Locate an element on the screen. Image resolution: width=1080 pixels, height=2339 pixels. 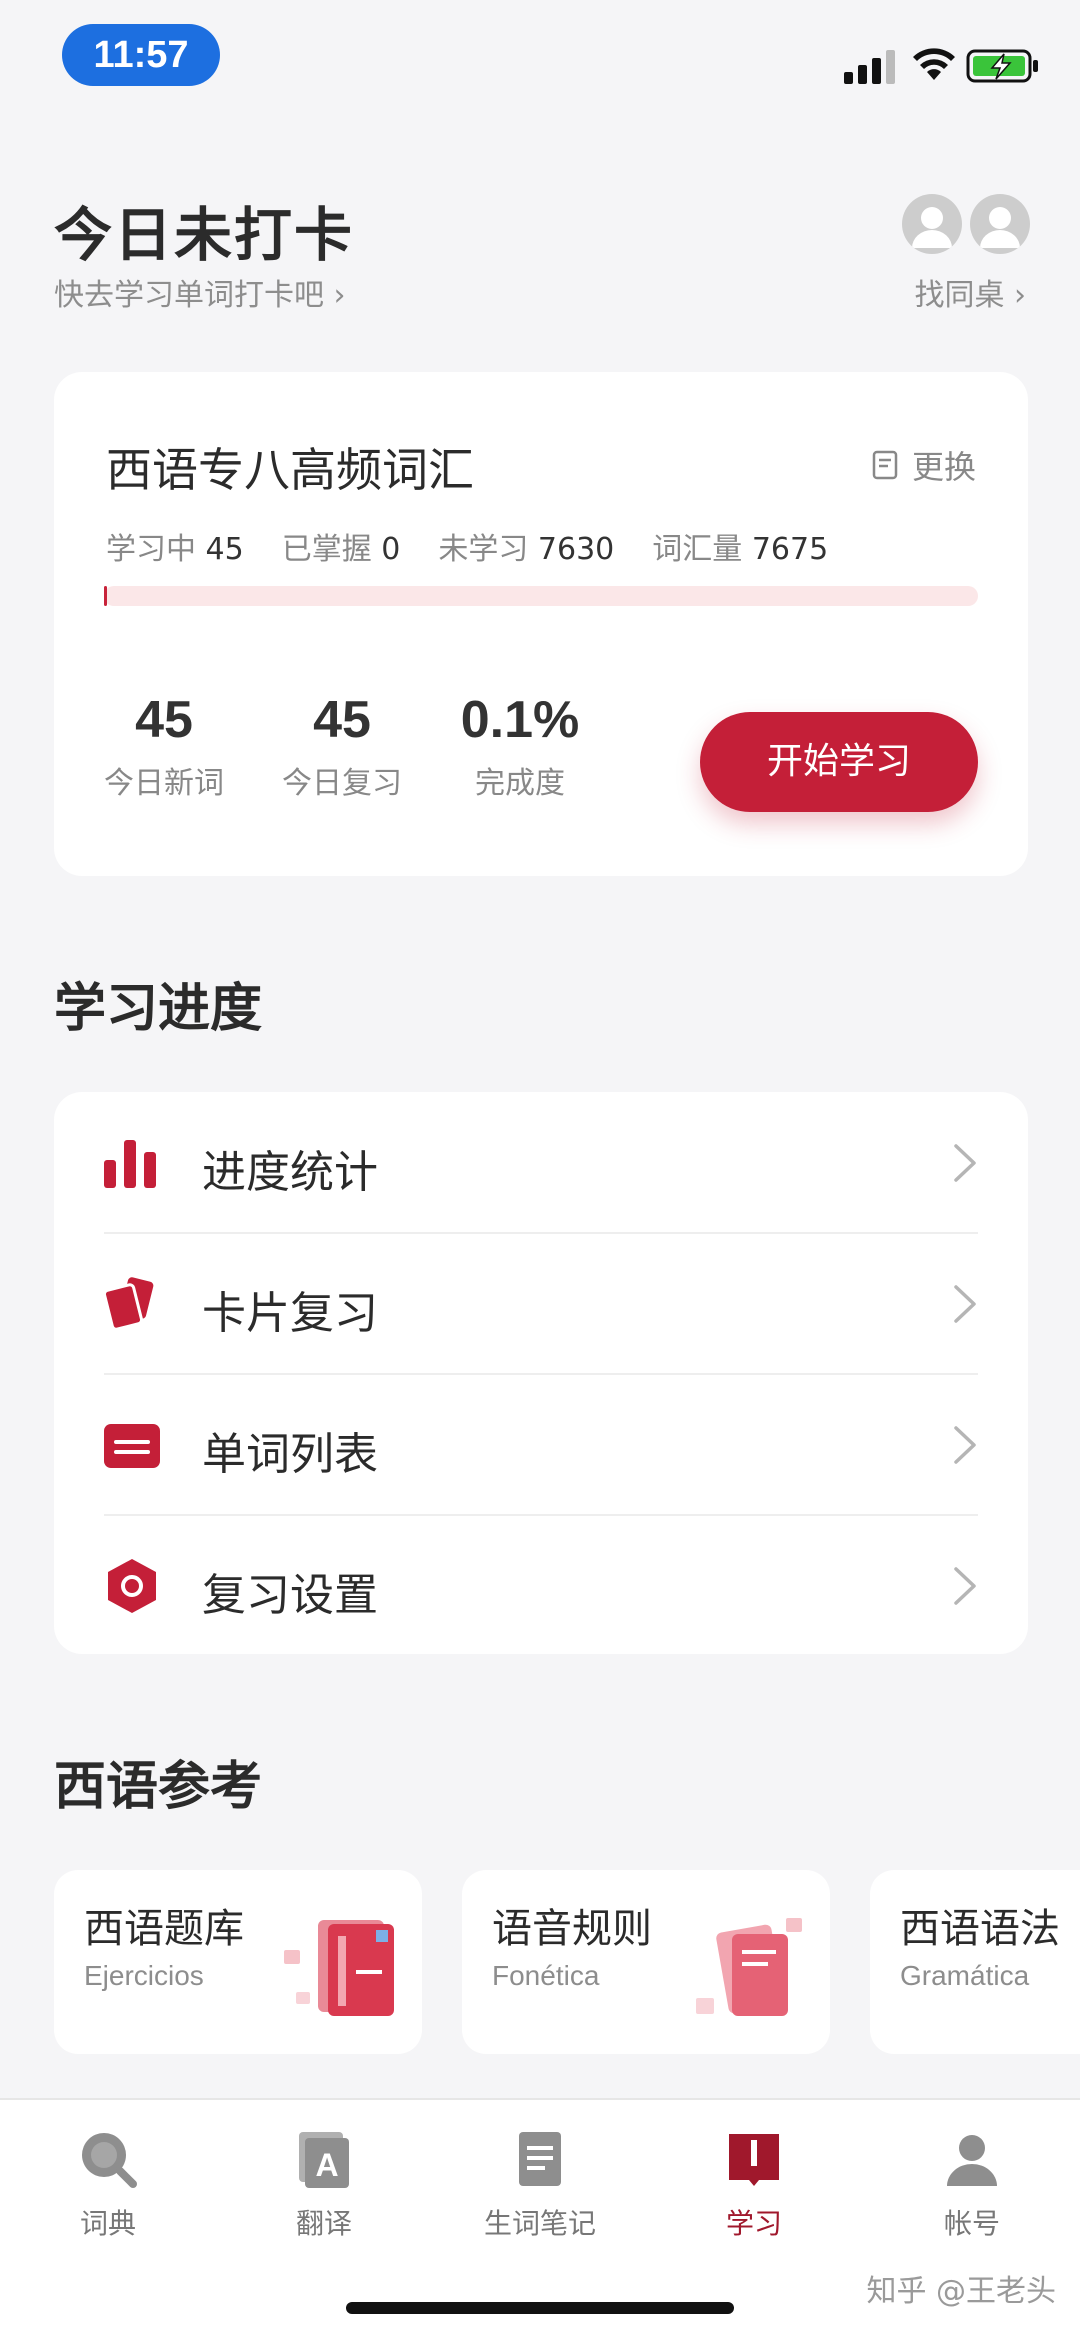
document-icon is located at coordinates (885, 465).